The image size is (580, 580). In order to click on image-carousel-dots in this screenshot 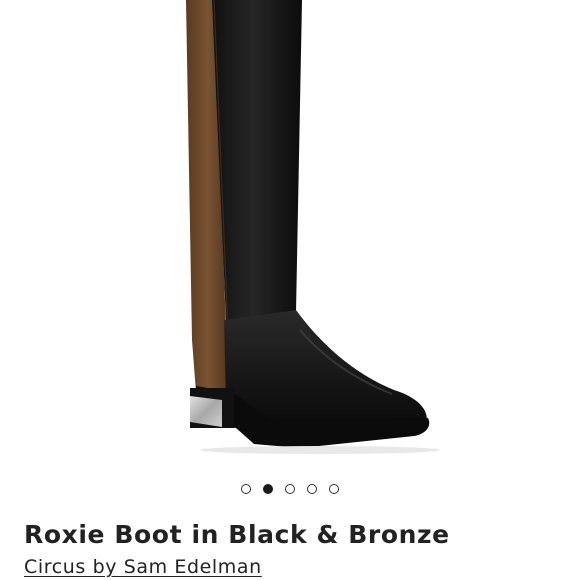, I will do `click(290, 491)`.